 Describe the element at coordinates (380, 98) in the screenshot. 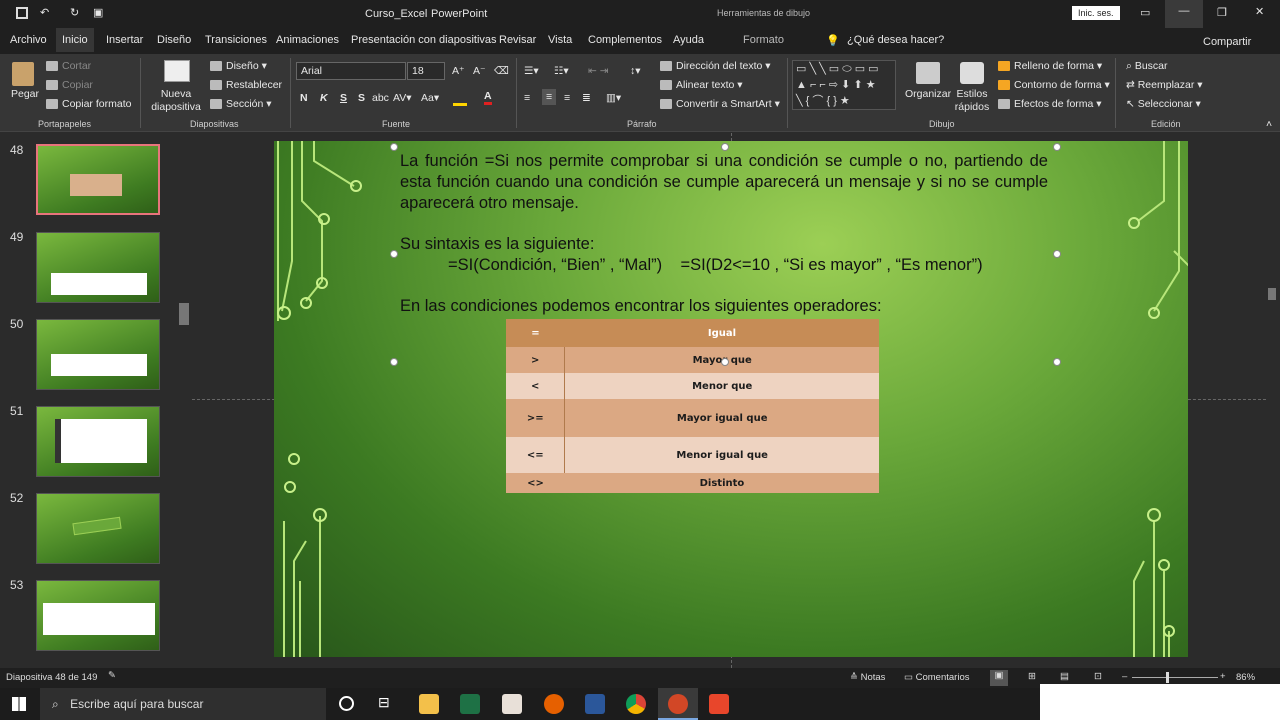

I see `strike-icon: abc` at that location.